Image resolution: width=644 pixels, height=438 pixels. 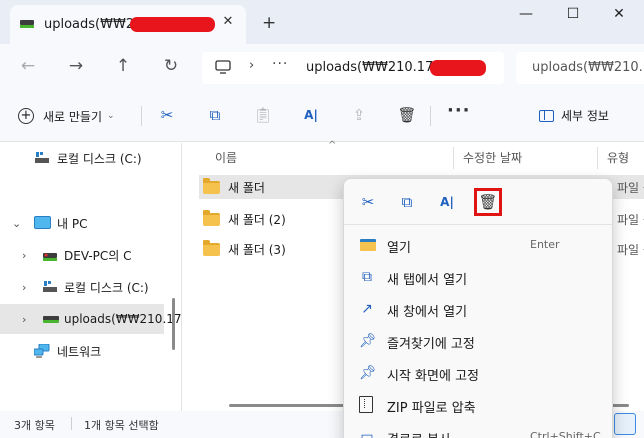 I want to click on file-name: 새 폴더 (3), so click(x=257, y=249).